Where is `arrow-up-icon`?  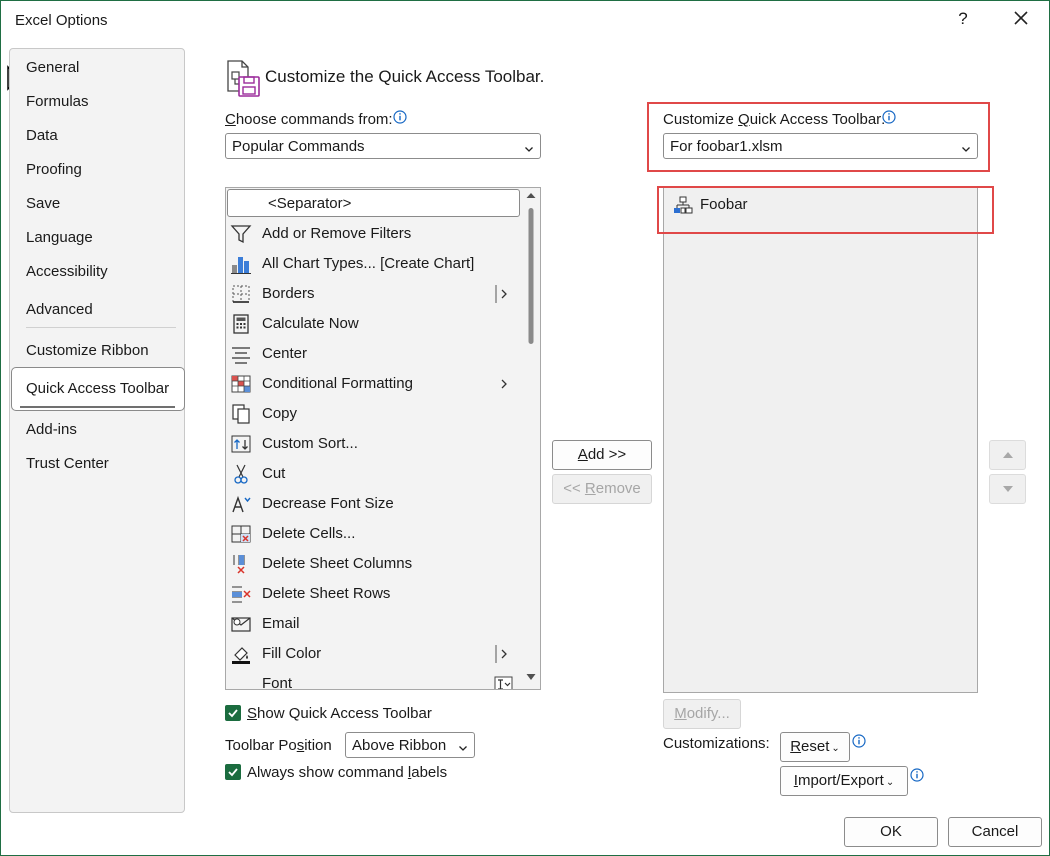 arrow-up-icon is located at coordinates (1008, 455).